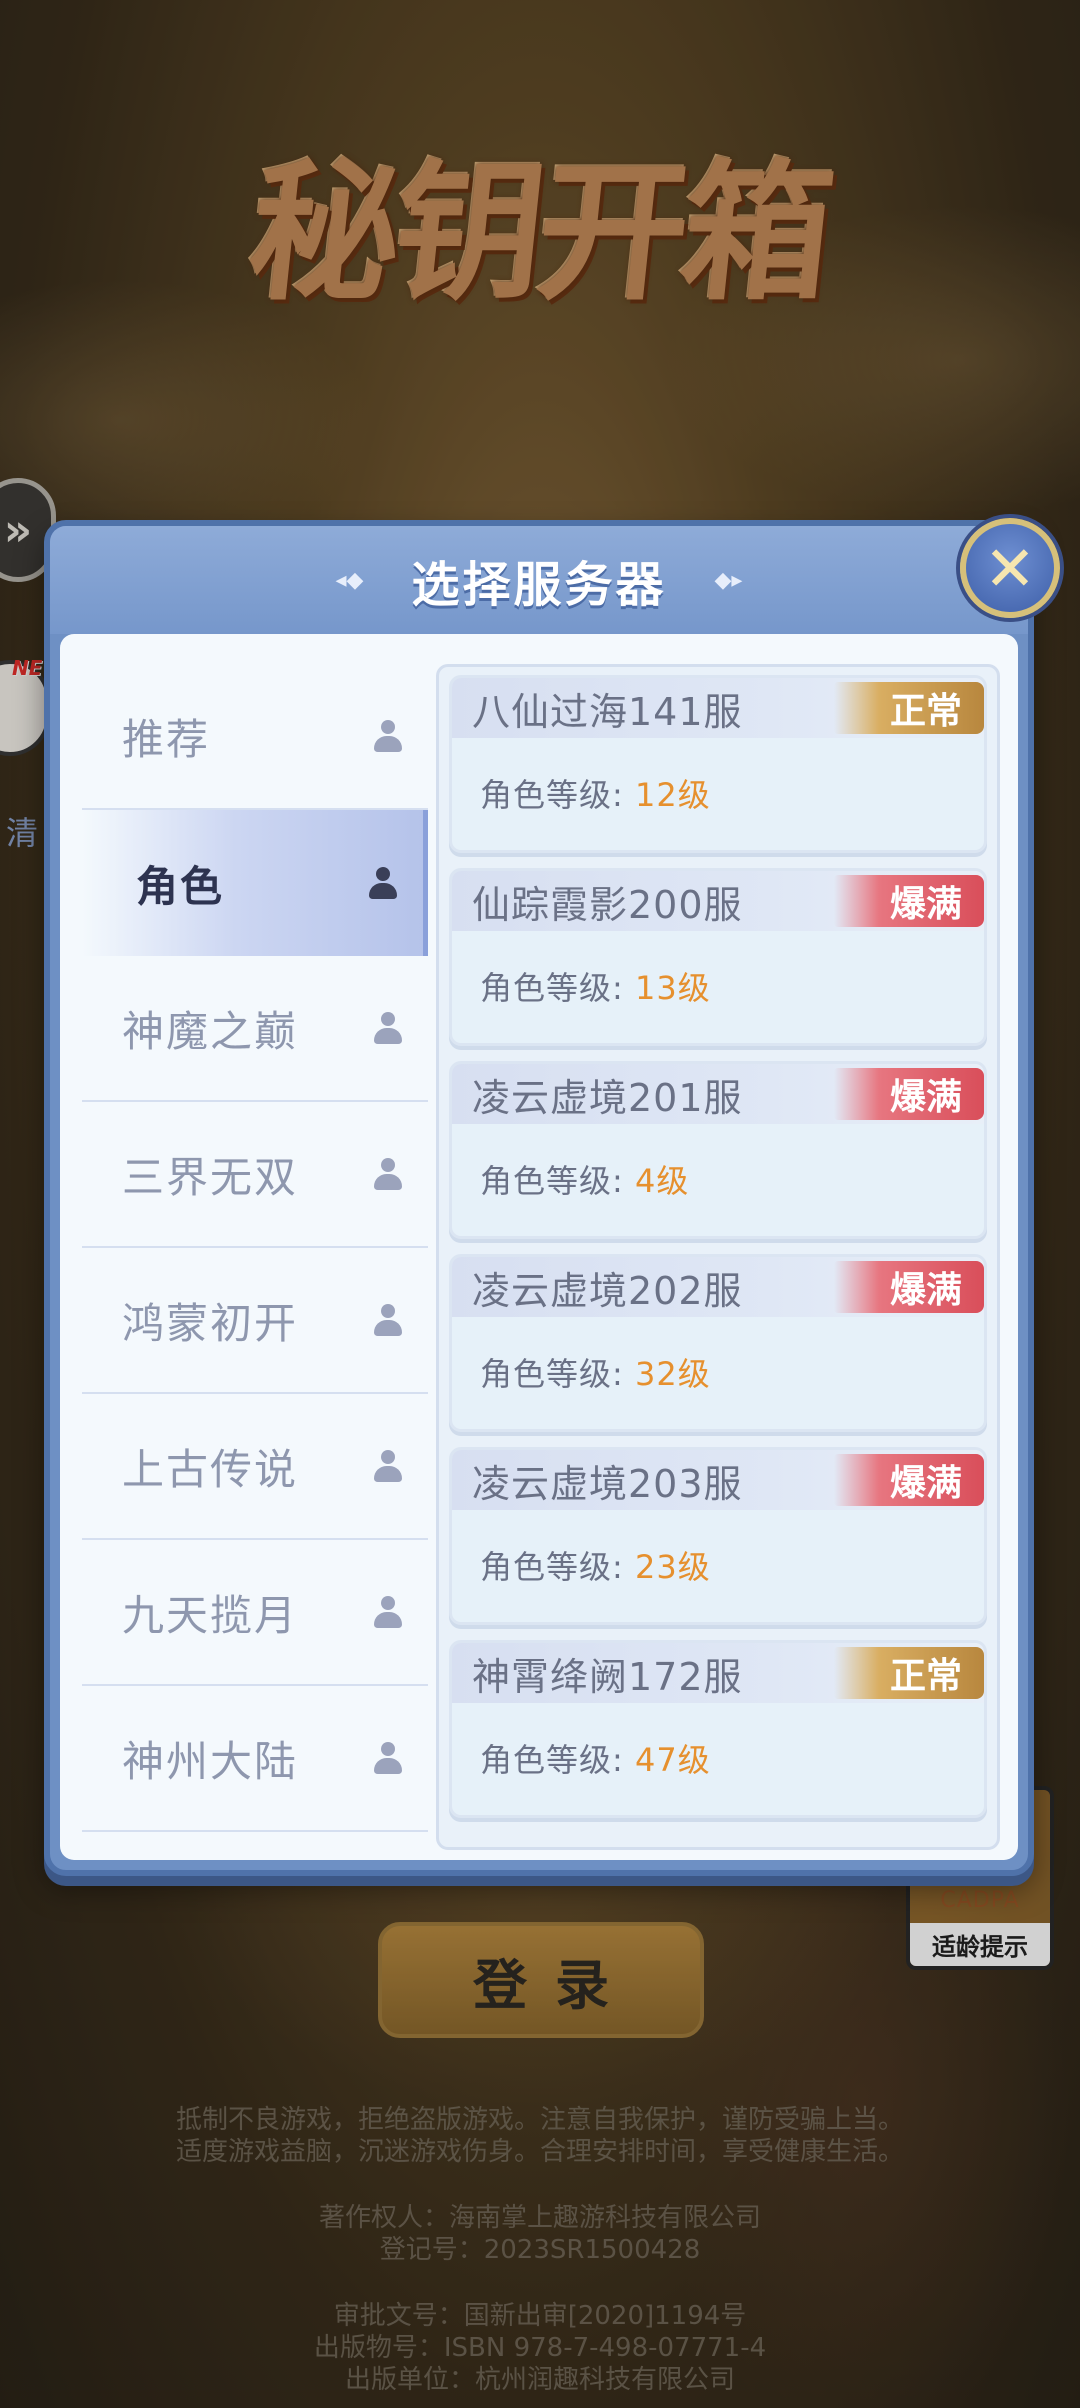 The height and width of the screenshot is (2408, 1080). What do you see at coordinates (210, 1615) in the screenshot?
I see `tab-label: 九天揽月` at bounding box center [210, 1615].